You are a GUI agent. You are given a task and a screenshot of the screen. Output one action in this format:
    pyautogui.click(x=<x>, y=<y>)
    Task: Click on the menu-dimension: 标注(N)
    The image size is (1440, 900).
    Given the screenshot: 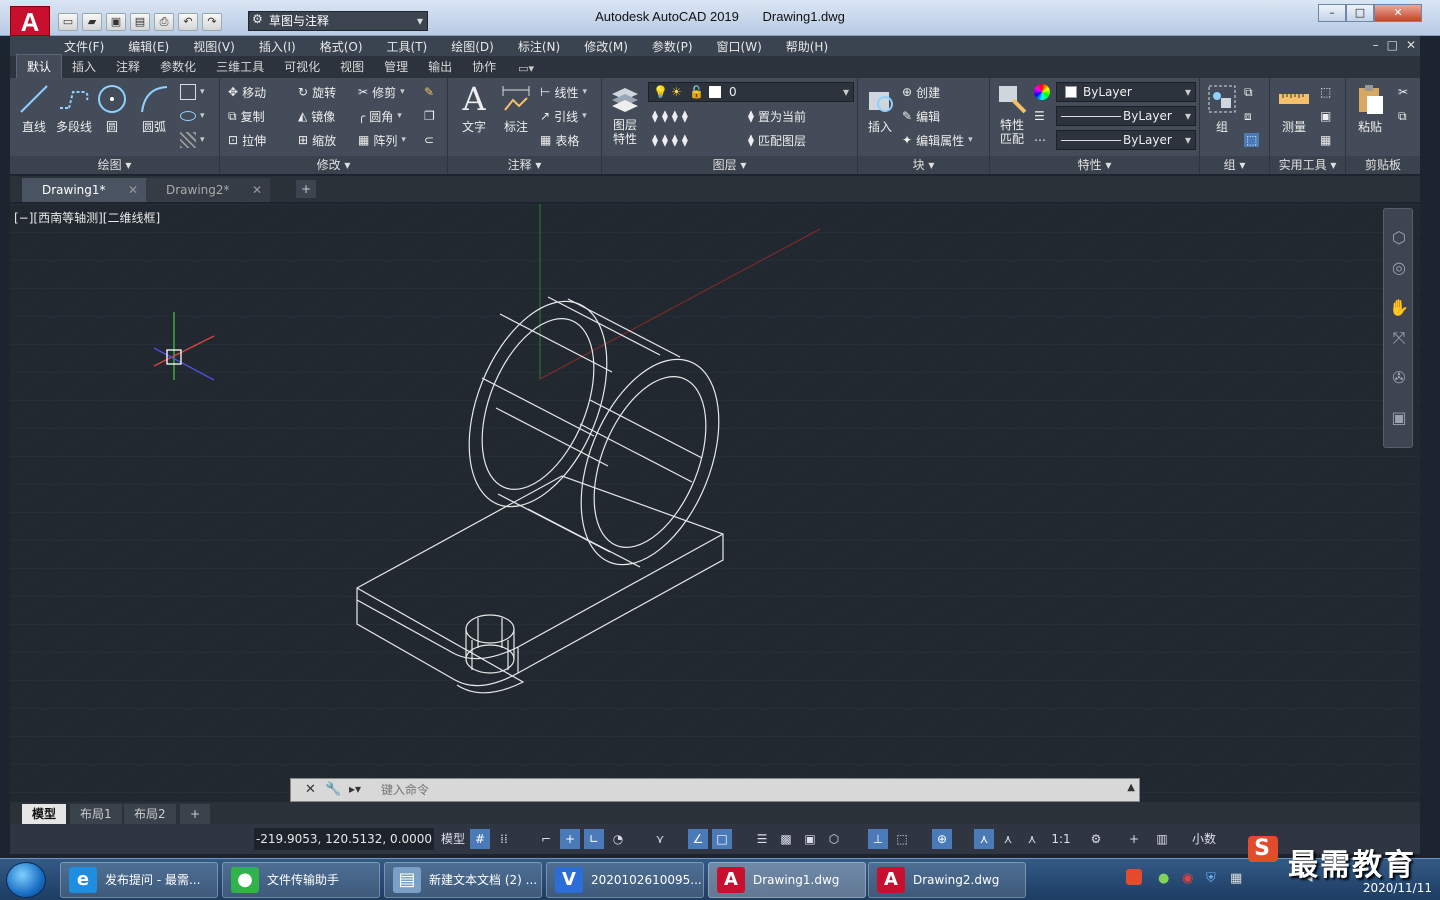 What is the action you would take?
    pyautogui.click(x=539, y=46)
    